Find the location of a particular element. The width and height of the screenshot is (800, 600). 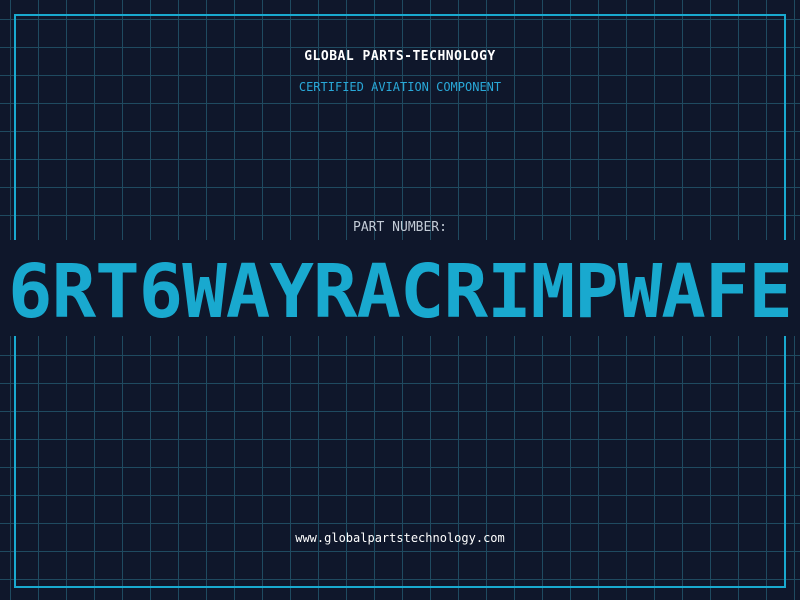

company-name: GLOBAL PARTS-TECHNOLOGY is located at coordinates (400, 56).